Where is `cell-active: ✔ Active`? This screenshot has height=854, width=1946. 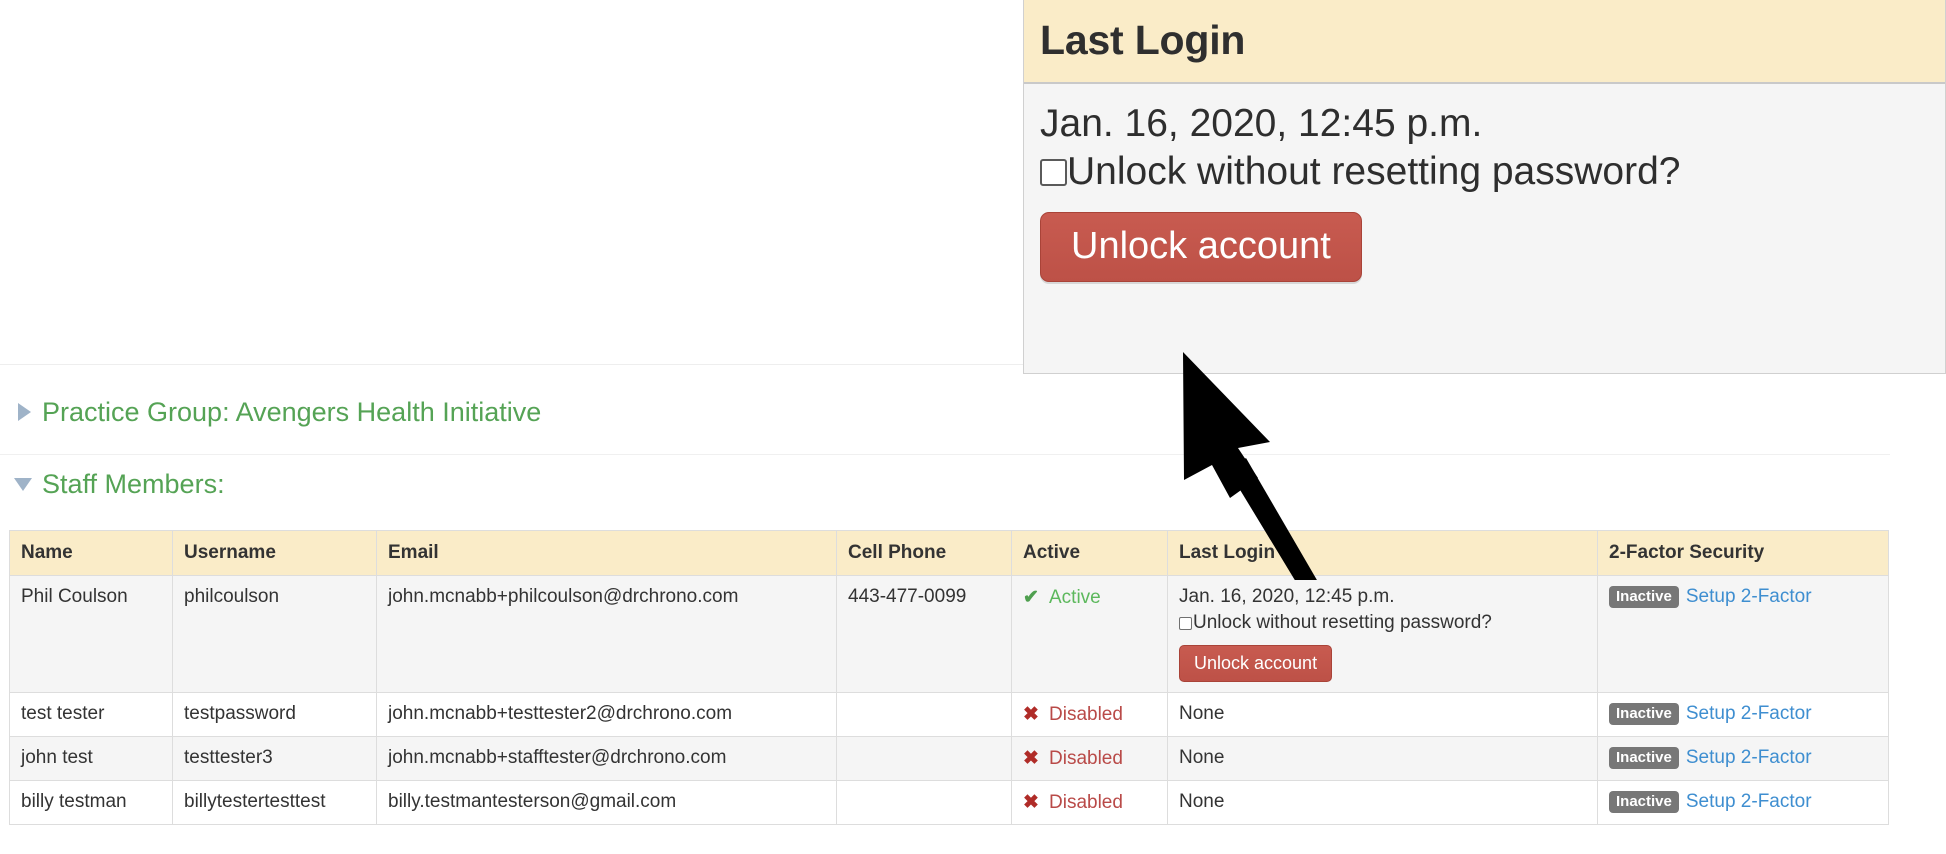
cell-active: ✔ Active is located at coordinates (1089, 634).